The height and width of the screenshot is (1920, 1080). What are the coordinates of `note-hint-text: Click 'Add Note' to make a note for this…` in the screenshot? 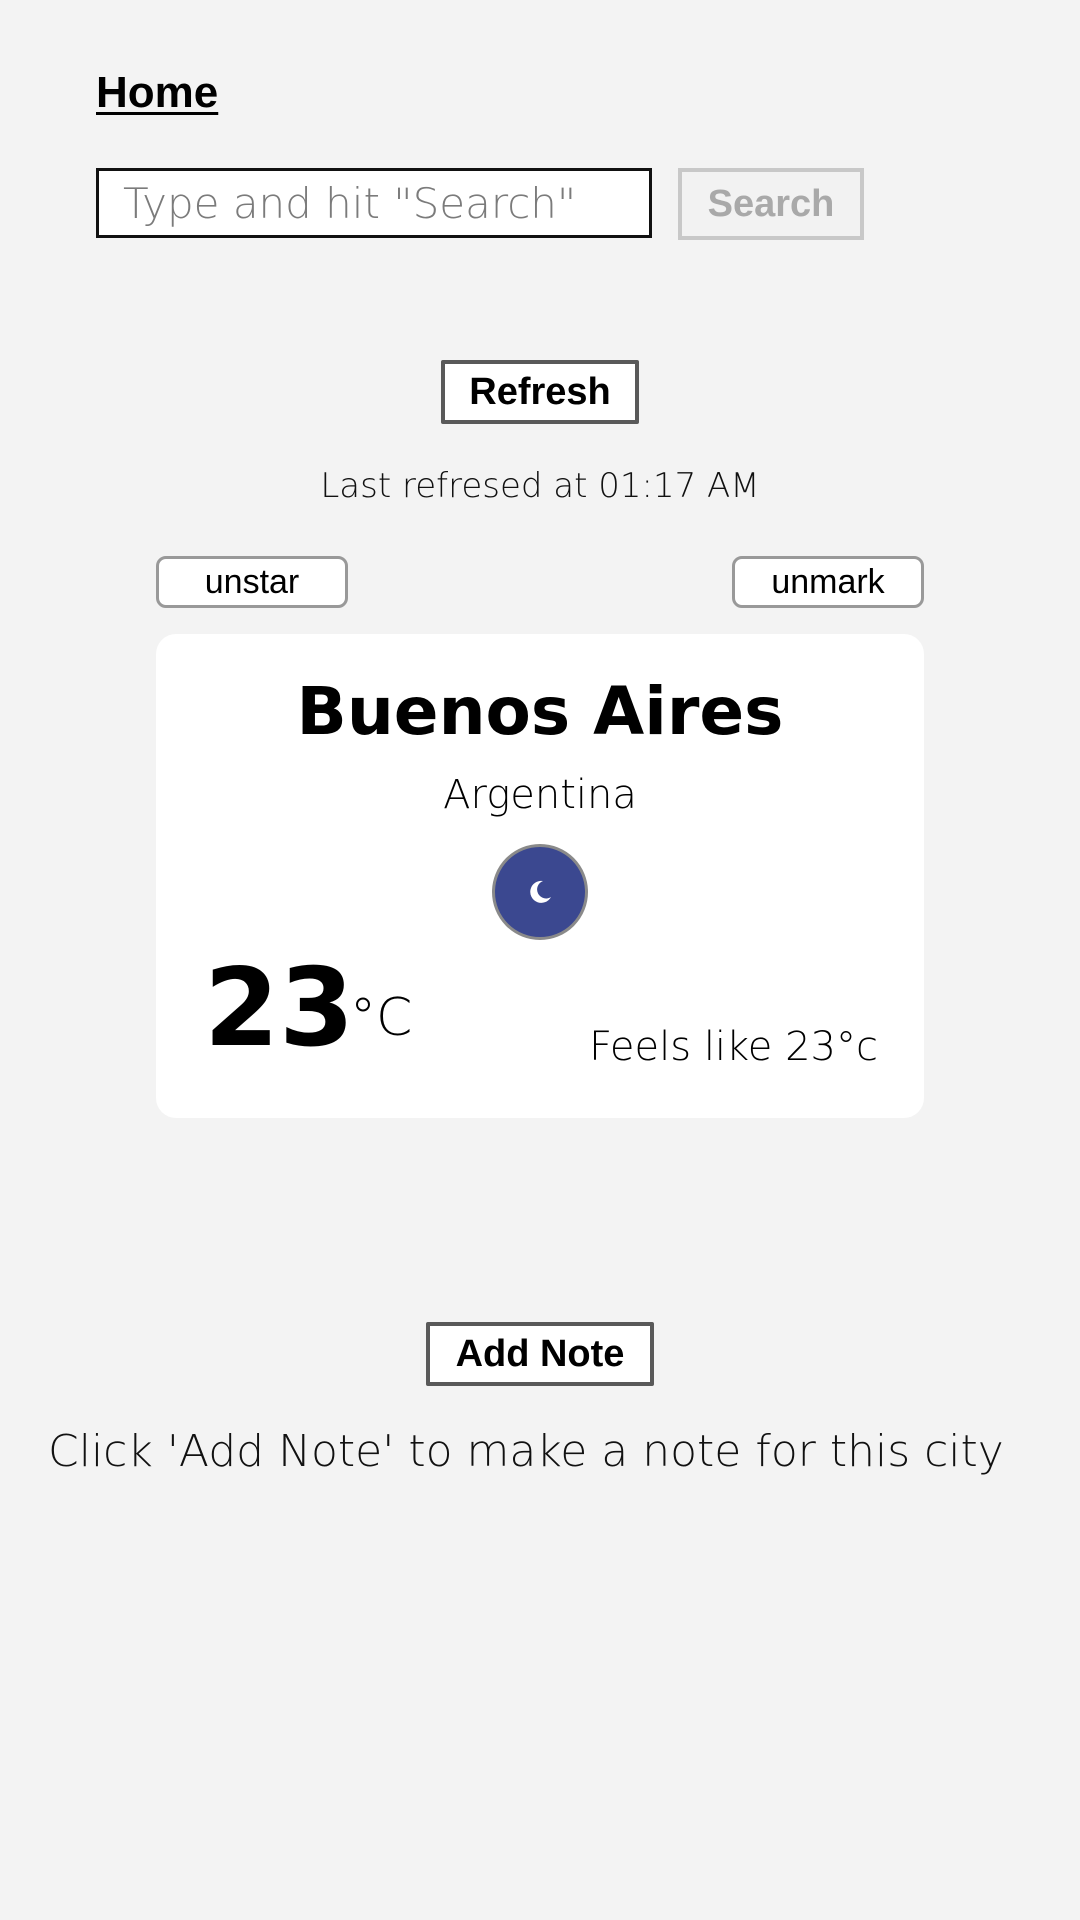 It's located at (526, 1451).